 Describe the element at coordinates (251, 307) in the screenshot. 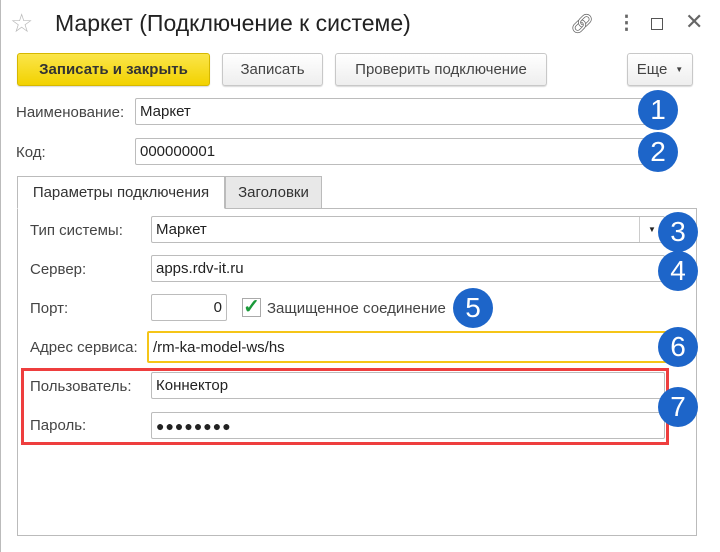

I see `secure-connection-checkbox: ✓` at that location.